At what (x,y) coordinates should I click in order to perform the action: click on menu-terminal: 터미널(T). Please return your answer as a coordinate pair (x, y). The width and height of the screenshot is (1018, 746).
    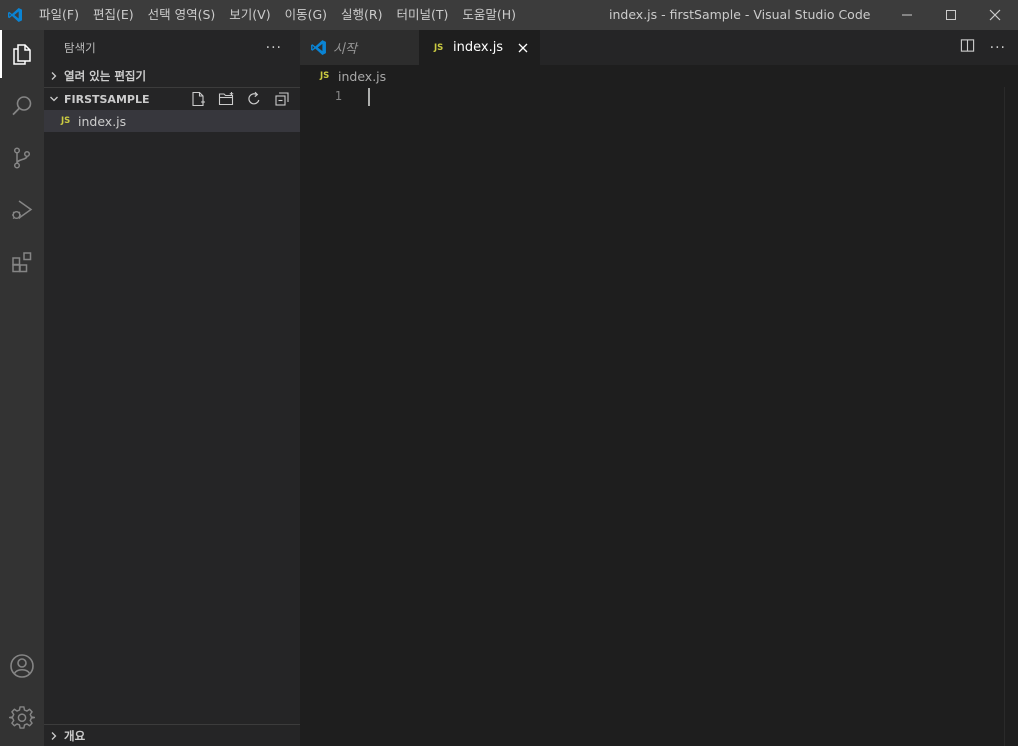
    Looking at the image, I should click on (423, 15).